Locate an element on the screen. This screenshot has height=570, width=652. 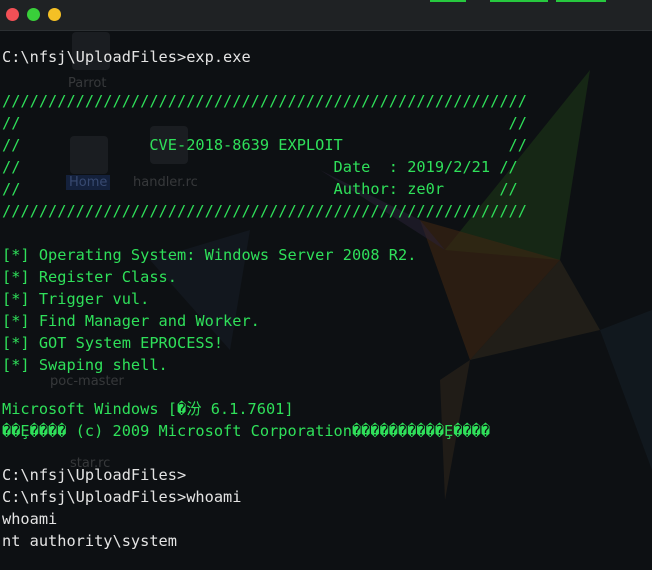
terminal-line: [*] GOT System EPROCESS! is located at coordinates (113, 343).